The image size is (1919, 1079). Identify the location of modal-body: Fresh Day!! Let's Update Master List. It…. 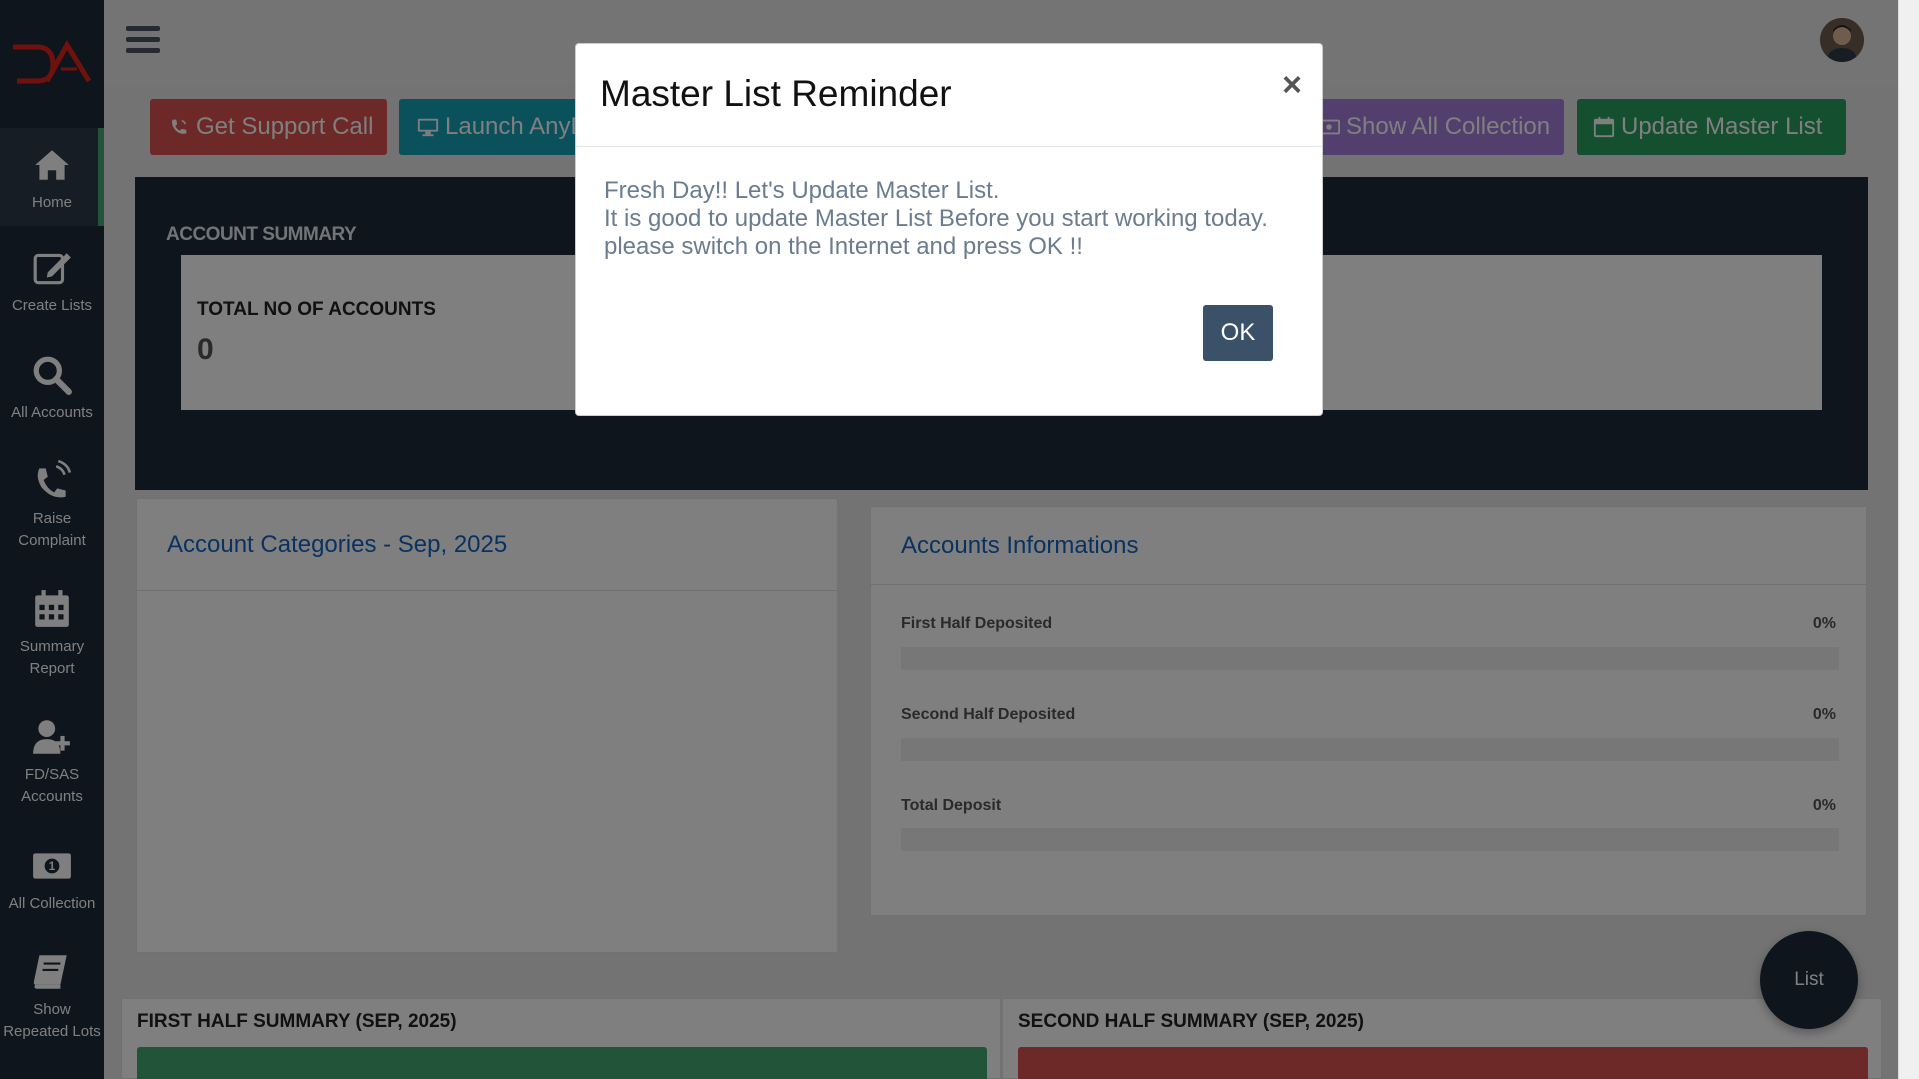
(954, 219).